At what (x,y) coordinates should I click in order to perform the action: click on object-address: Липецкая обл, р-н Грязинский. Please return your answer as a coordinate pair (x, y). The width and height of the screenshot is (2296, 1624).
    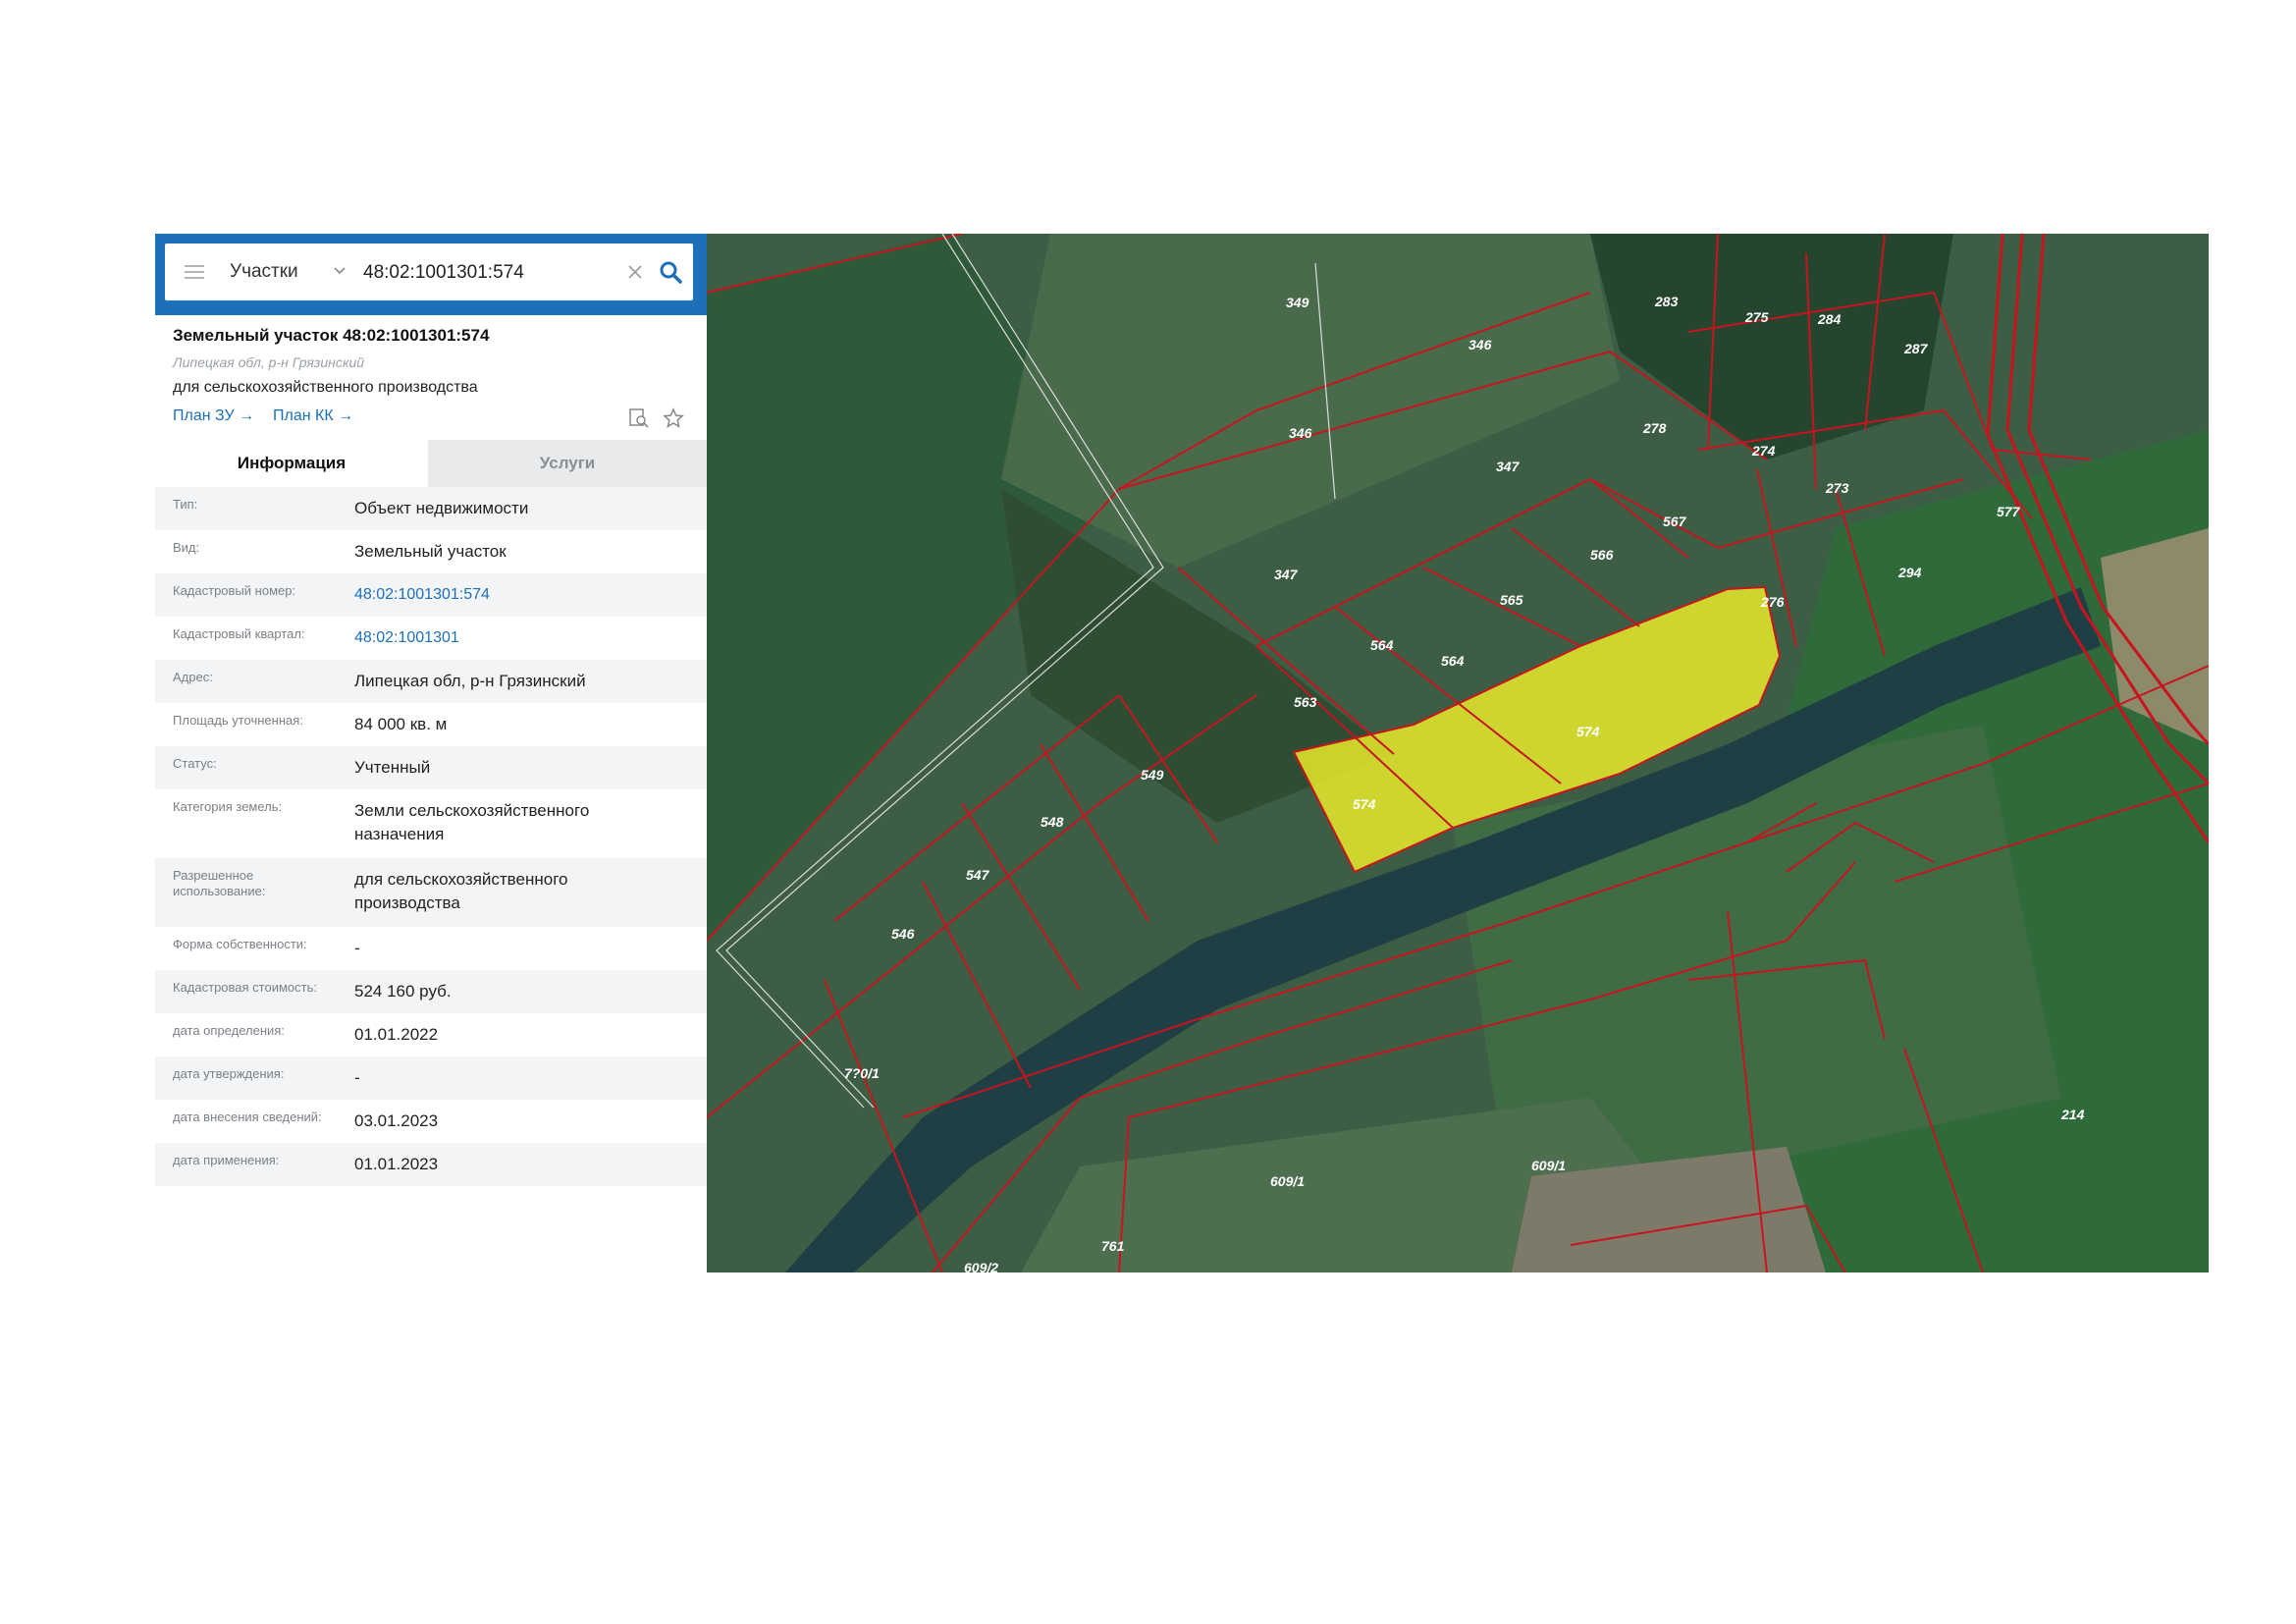
    Looking at the image, I should click on (269, 362).